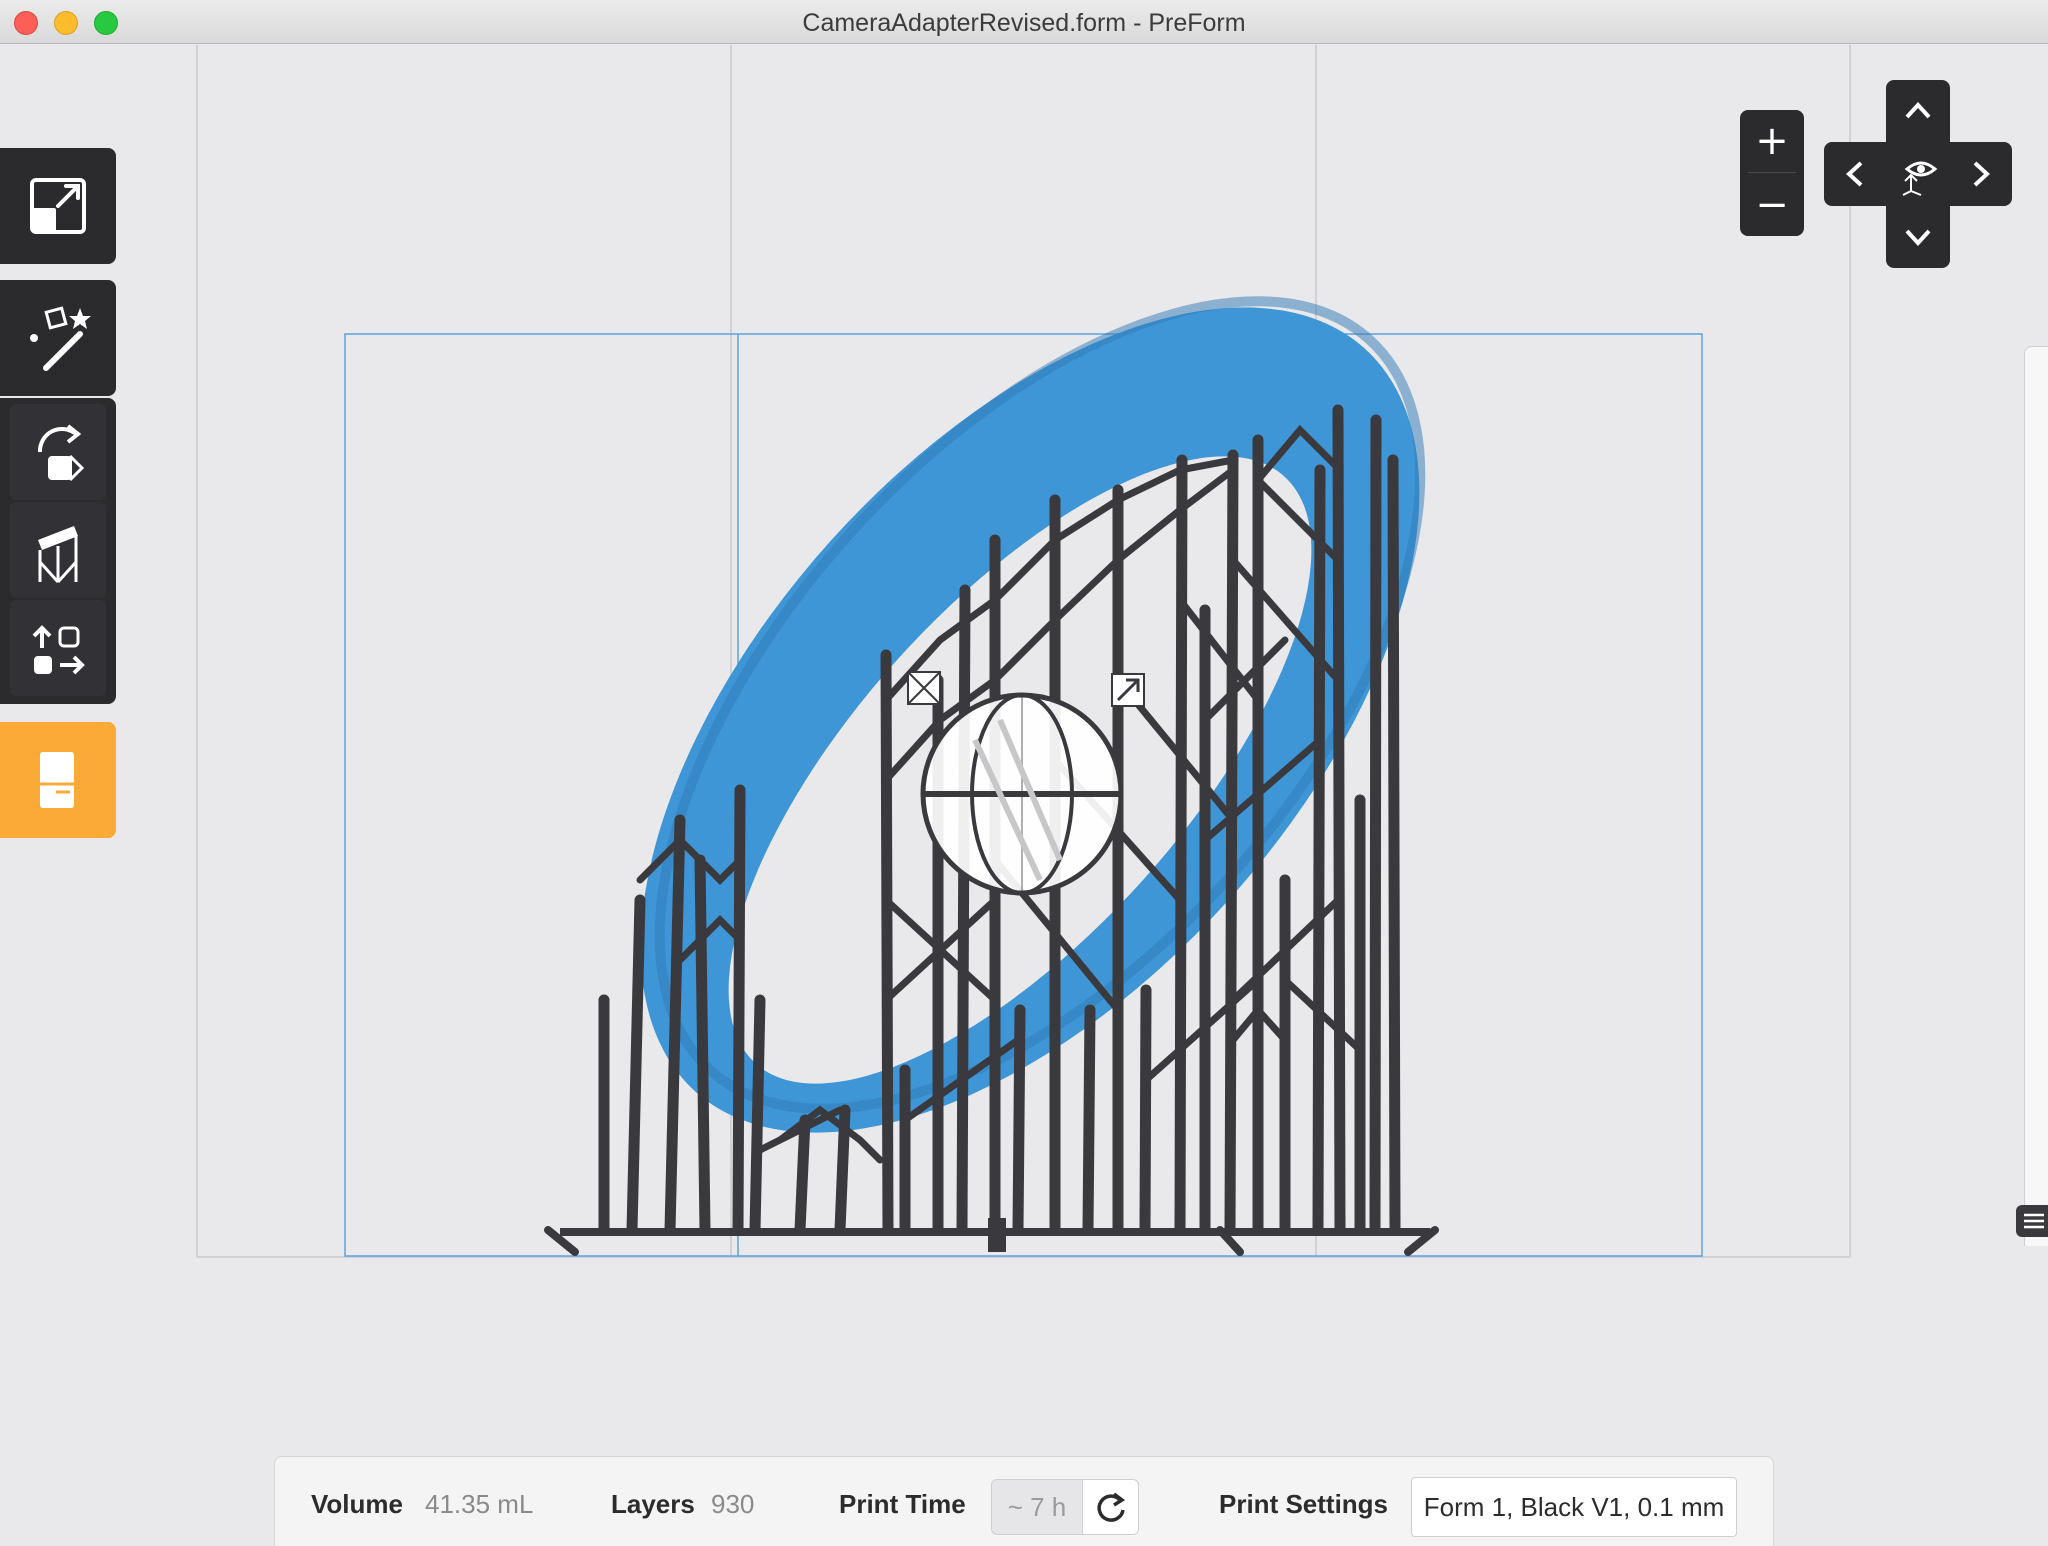 This screenshot has width=2048, height=1546. I want to click on print-time-value: ~ 7 h, so click(1037, 1507).